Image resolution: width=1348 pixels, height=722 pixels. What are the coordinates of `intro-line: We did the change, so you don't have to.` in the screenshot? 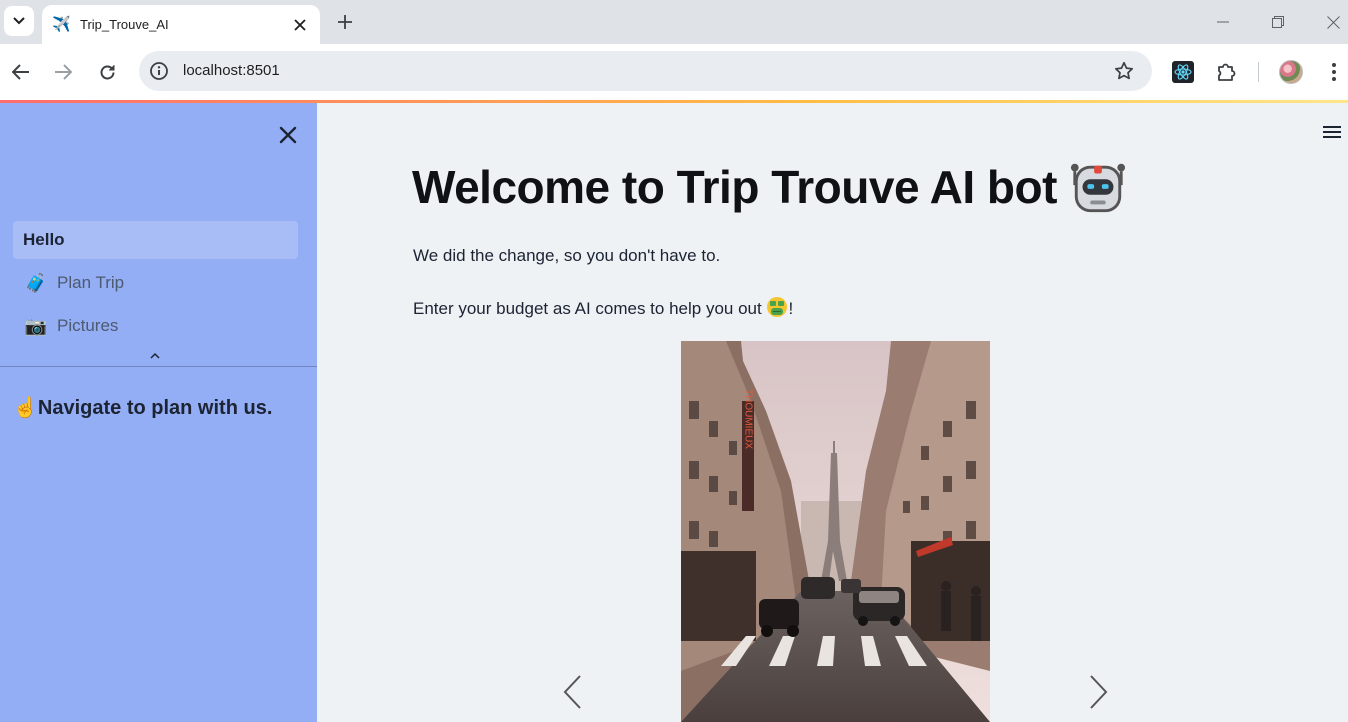 It's located at (567, 255).